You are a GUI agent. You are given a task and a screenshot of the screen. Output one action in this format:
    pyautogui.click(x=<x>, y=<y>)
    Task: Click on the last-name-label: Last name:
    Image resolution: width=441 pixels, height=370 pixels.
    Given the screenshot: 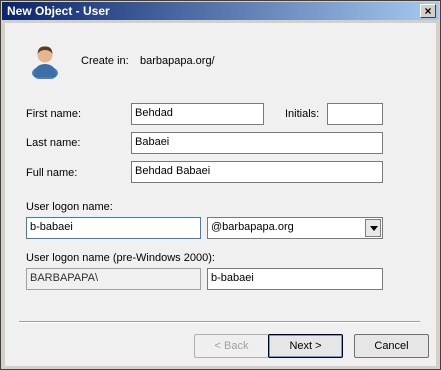 What is the action you would take?
    pyautogui.click(x=53, y=143)
    